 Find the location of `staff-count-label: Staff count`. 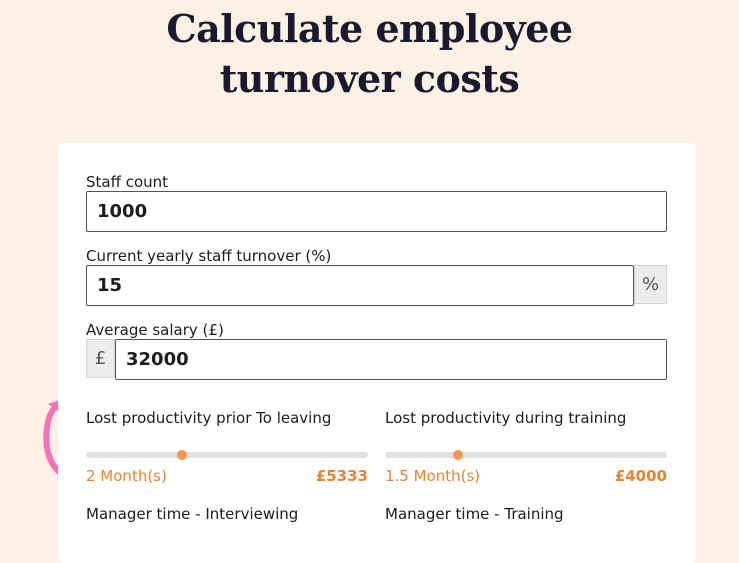

staff-count-label: Staff count is located at coordinates (127, 182).